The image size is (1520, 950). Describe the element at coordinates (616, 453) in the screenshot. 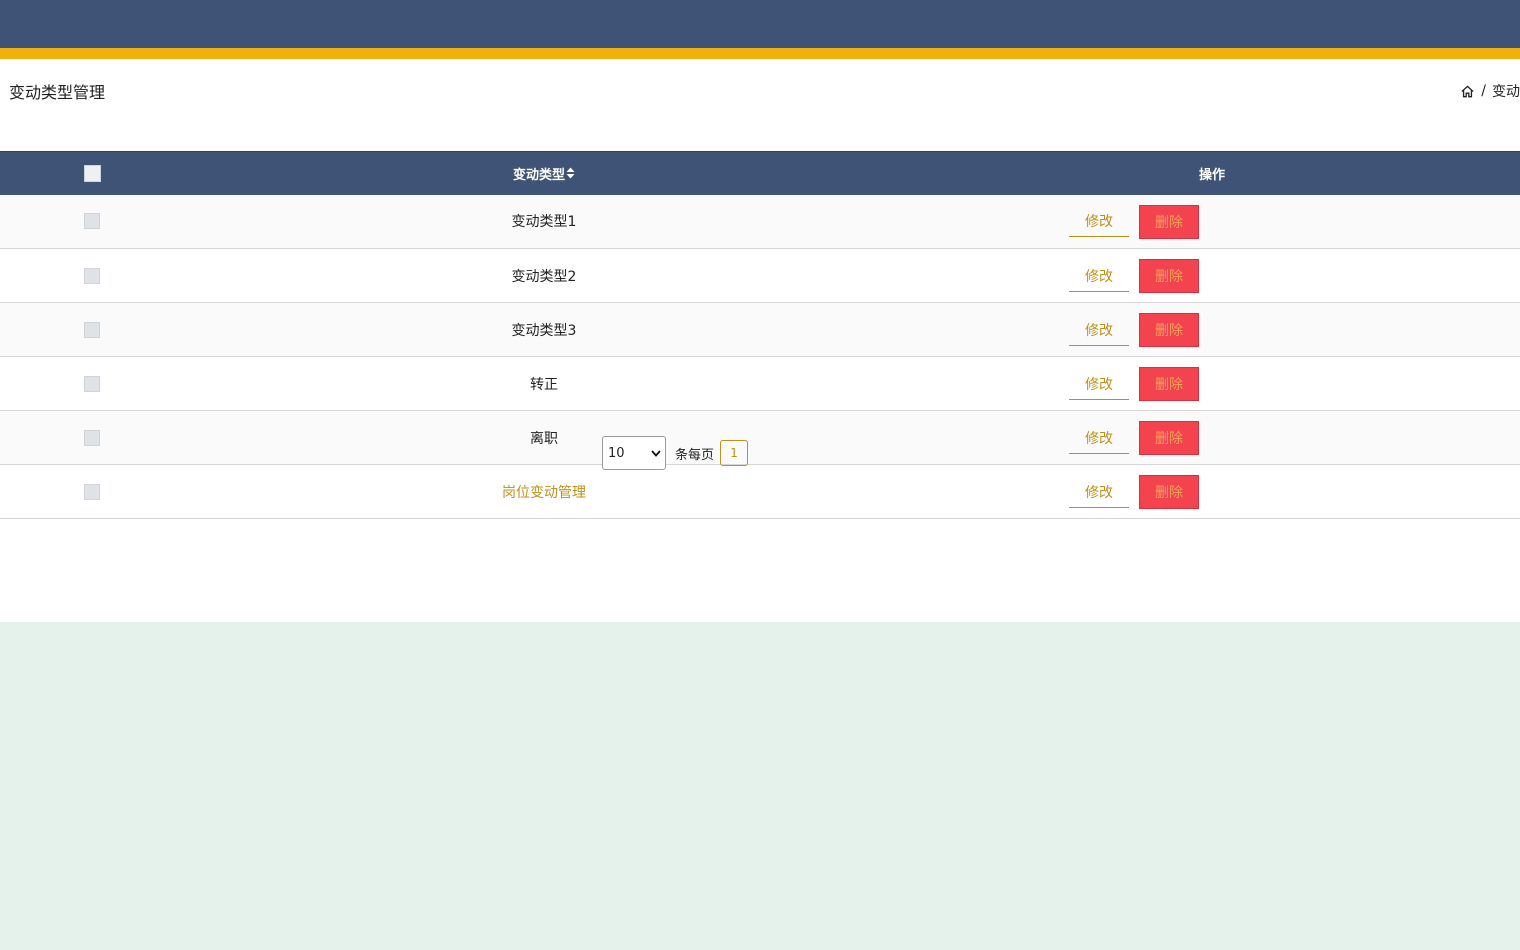

I see `page-size-value: 10` at that location.